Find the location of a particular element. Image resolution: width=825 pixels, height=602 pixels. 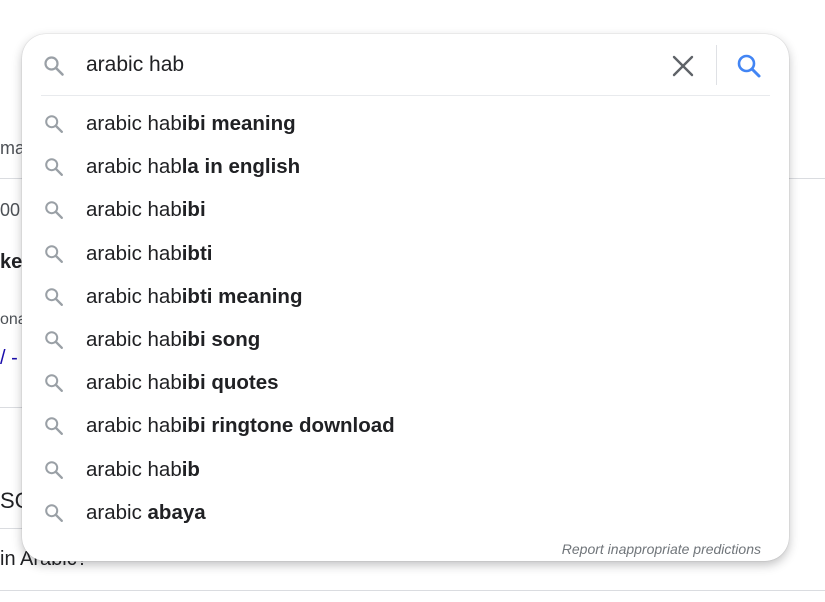

suggestion-completion: ibi ringtone download is located at coordinates (288, 426).